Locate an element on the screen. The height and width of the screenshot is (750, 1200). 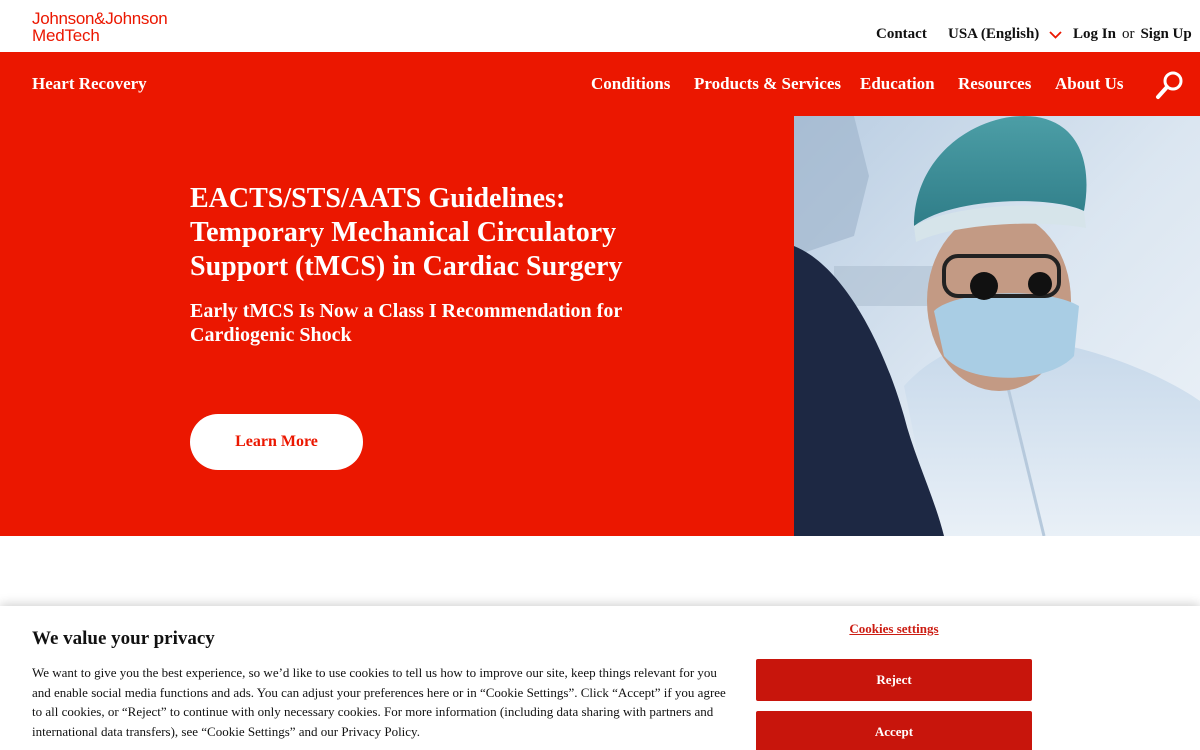
nav-item-products-services: Products & Services is located at coordinates (767, 84).